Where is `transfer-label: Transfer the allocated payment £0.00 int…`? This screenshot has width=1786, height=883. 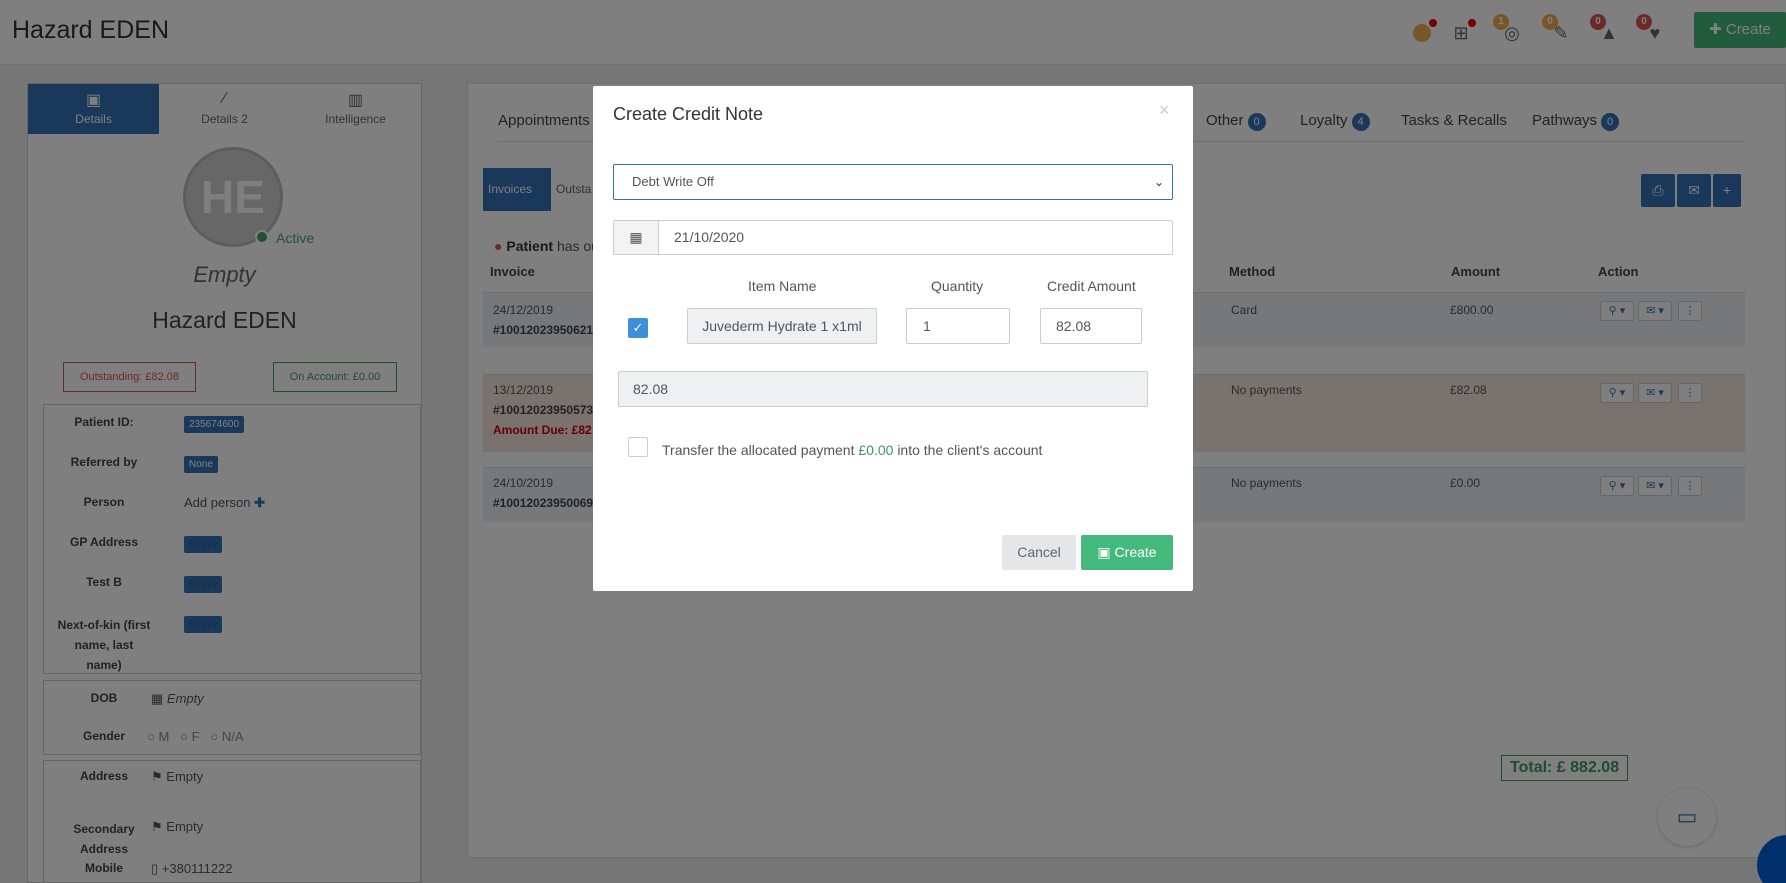 transfer-label: Transfer the allocated payment £0.00 int… is located at coordinates (852, 450).